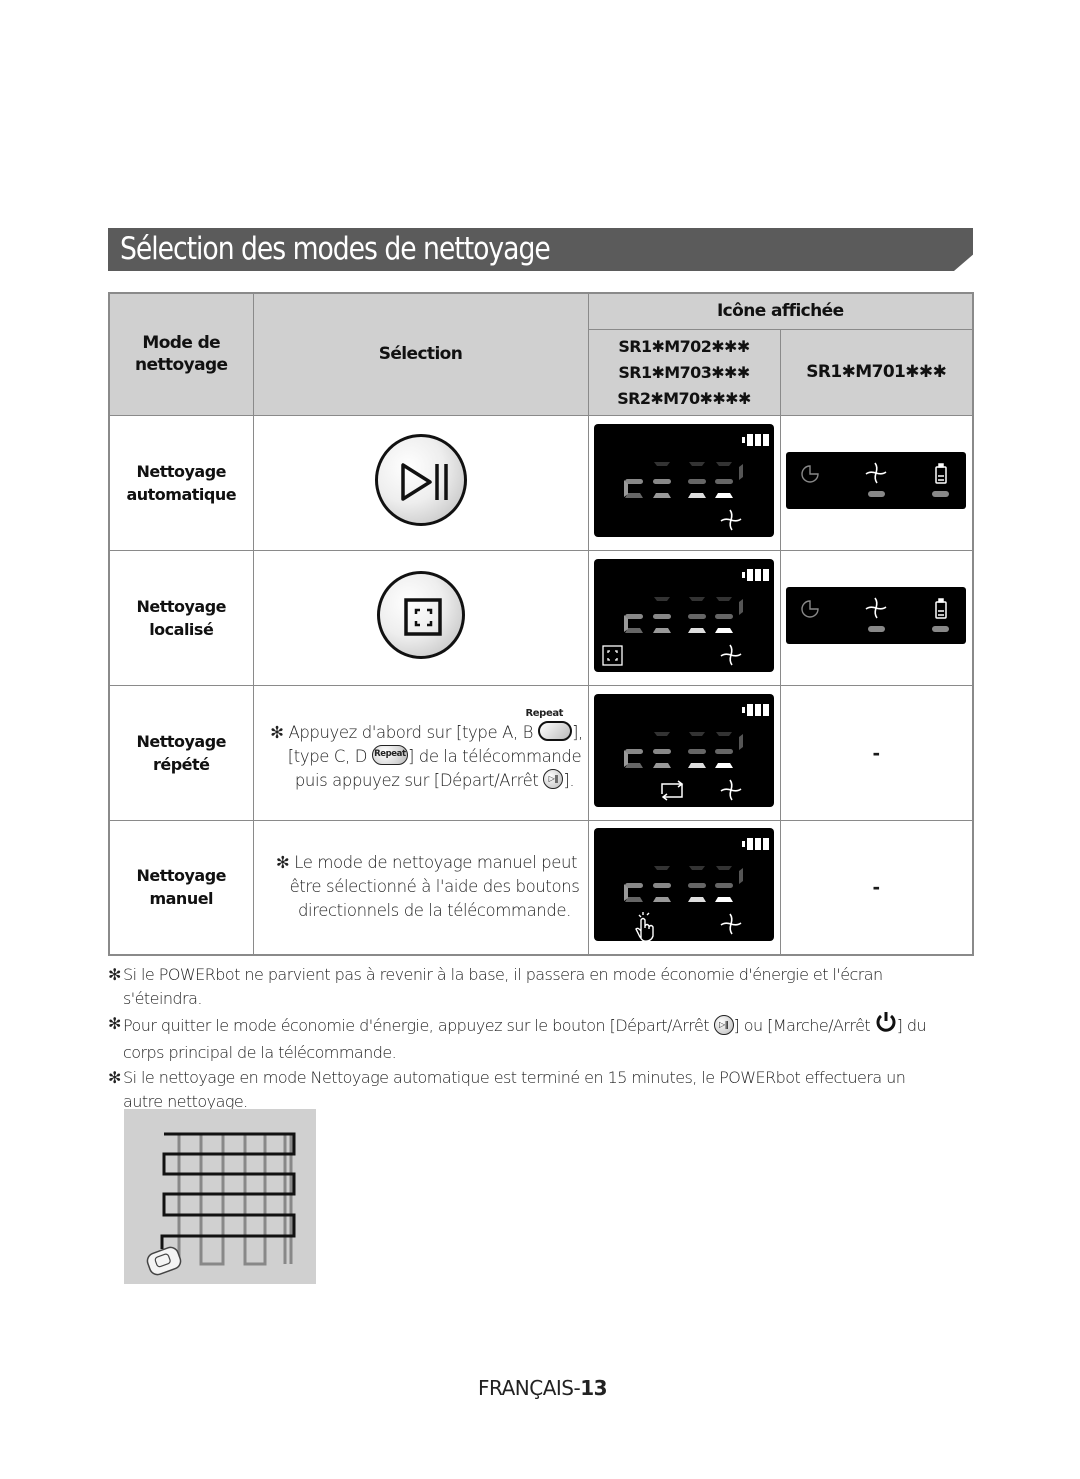  What do you see at coordinates (886, 1024) in the screenshot?
I see `power-icon` at bounding box center [886, 1024].